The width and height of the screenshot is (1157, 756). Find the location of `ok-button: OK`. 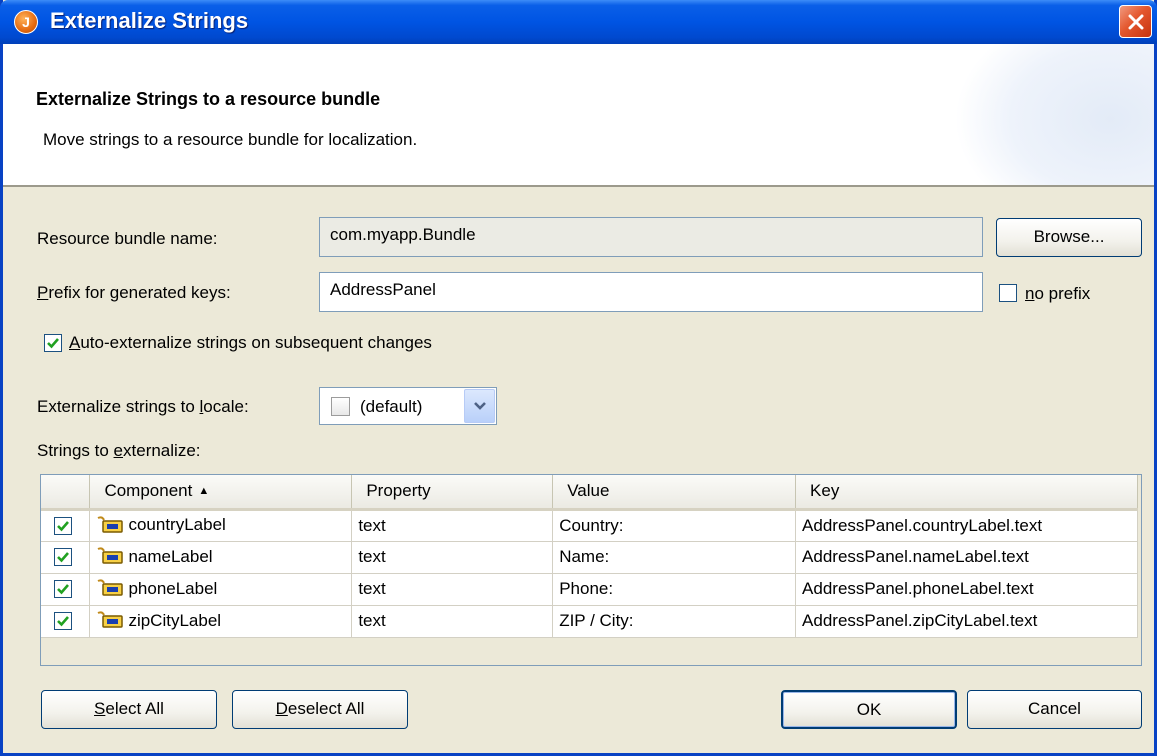

ok-button: OK is located at coordinates (869, 709).